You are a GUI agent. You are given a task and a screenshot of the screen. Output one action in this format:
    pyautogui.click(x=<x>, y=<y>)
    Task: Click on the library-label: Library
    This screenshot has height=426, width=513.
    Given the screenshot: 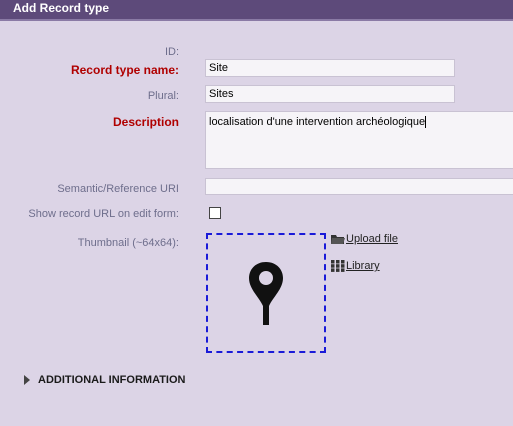 What is the action you would take?
    pyautogui.click(x=363, y=266)
    